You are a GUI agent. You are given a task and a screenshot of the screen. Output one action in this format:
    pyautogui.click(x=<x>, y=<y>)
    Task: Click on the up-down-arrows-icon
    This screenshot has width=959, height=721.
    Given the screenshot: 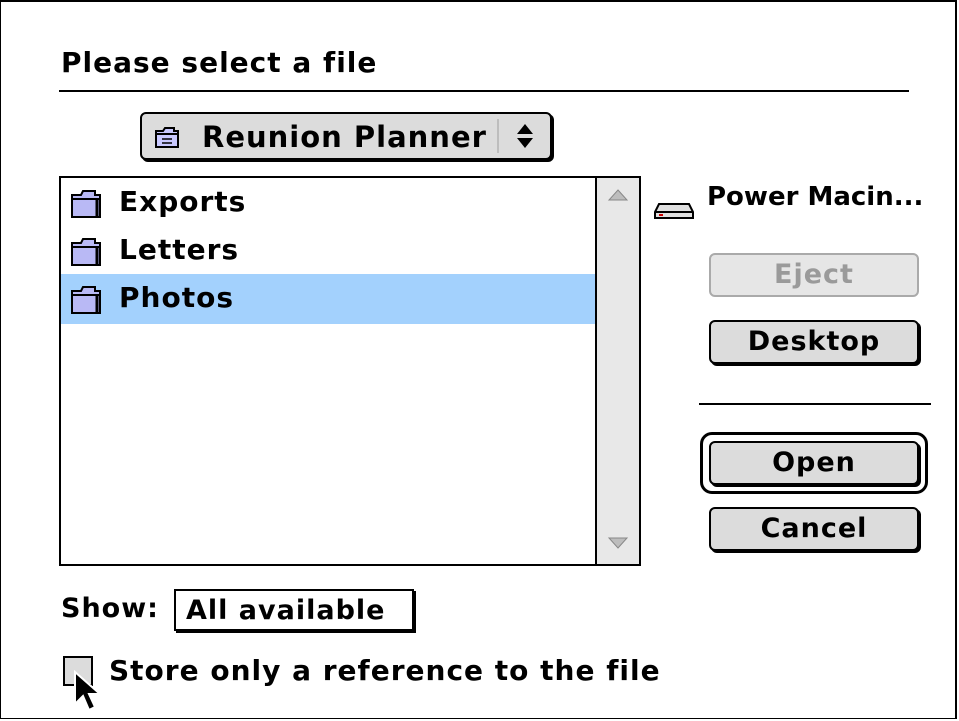 What is the action you would take?
    pyautogui.click(x=525, y=136)
    